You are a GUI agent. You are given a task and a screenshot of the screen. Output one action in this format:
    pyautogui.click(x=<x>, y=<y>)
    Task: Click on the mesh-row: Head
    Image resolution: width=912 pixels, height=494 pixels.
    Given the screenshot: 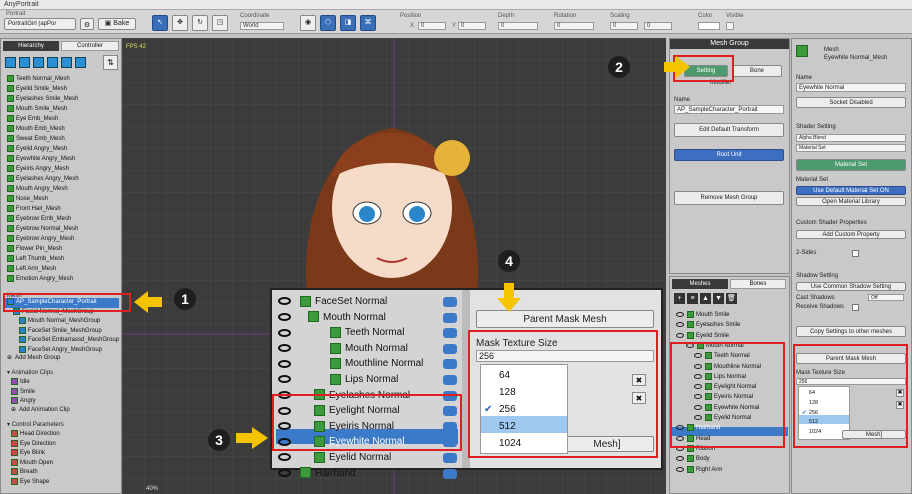 What is the action you would take?
    pyautogui.click(x=693, y=439)
    